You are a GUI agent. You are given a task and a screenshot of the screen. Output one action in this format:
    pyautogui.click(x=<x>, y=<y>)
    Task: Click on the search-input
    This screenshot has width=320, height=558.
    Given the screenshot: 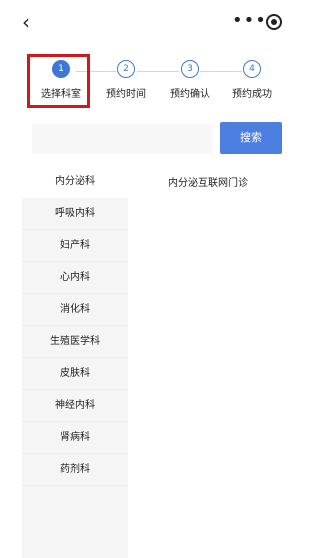 What is the action you would take?
    pyautogui.click(x=122, y=139)
    